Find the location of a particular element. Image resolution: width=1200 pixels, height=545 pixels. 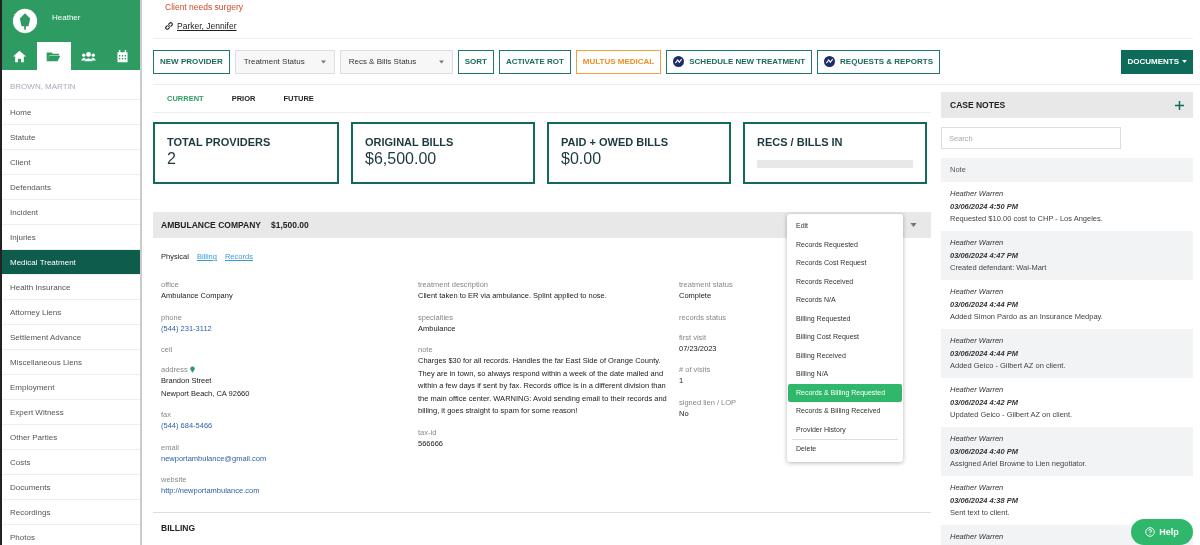

alert-text: Client needs surgery is located at coordinates (204, 7).